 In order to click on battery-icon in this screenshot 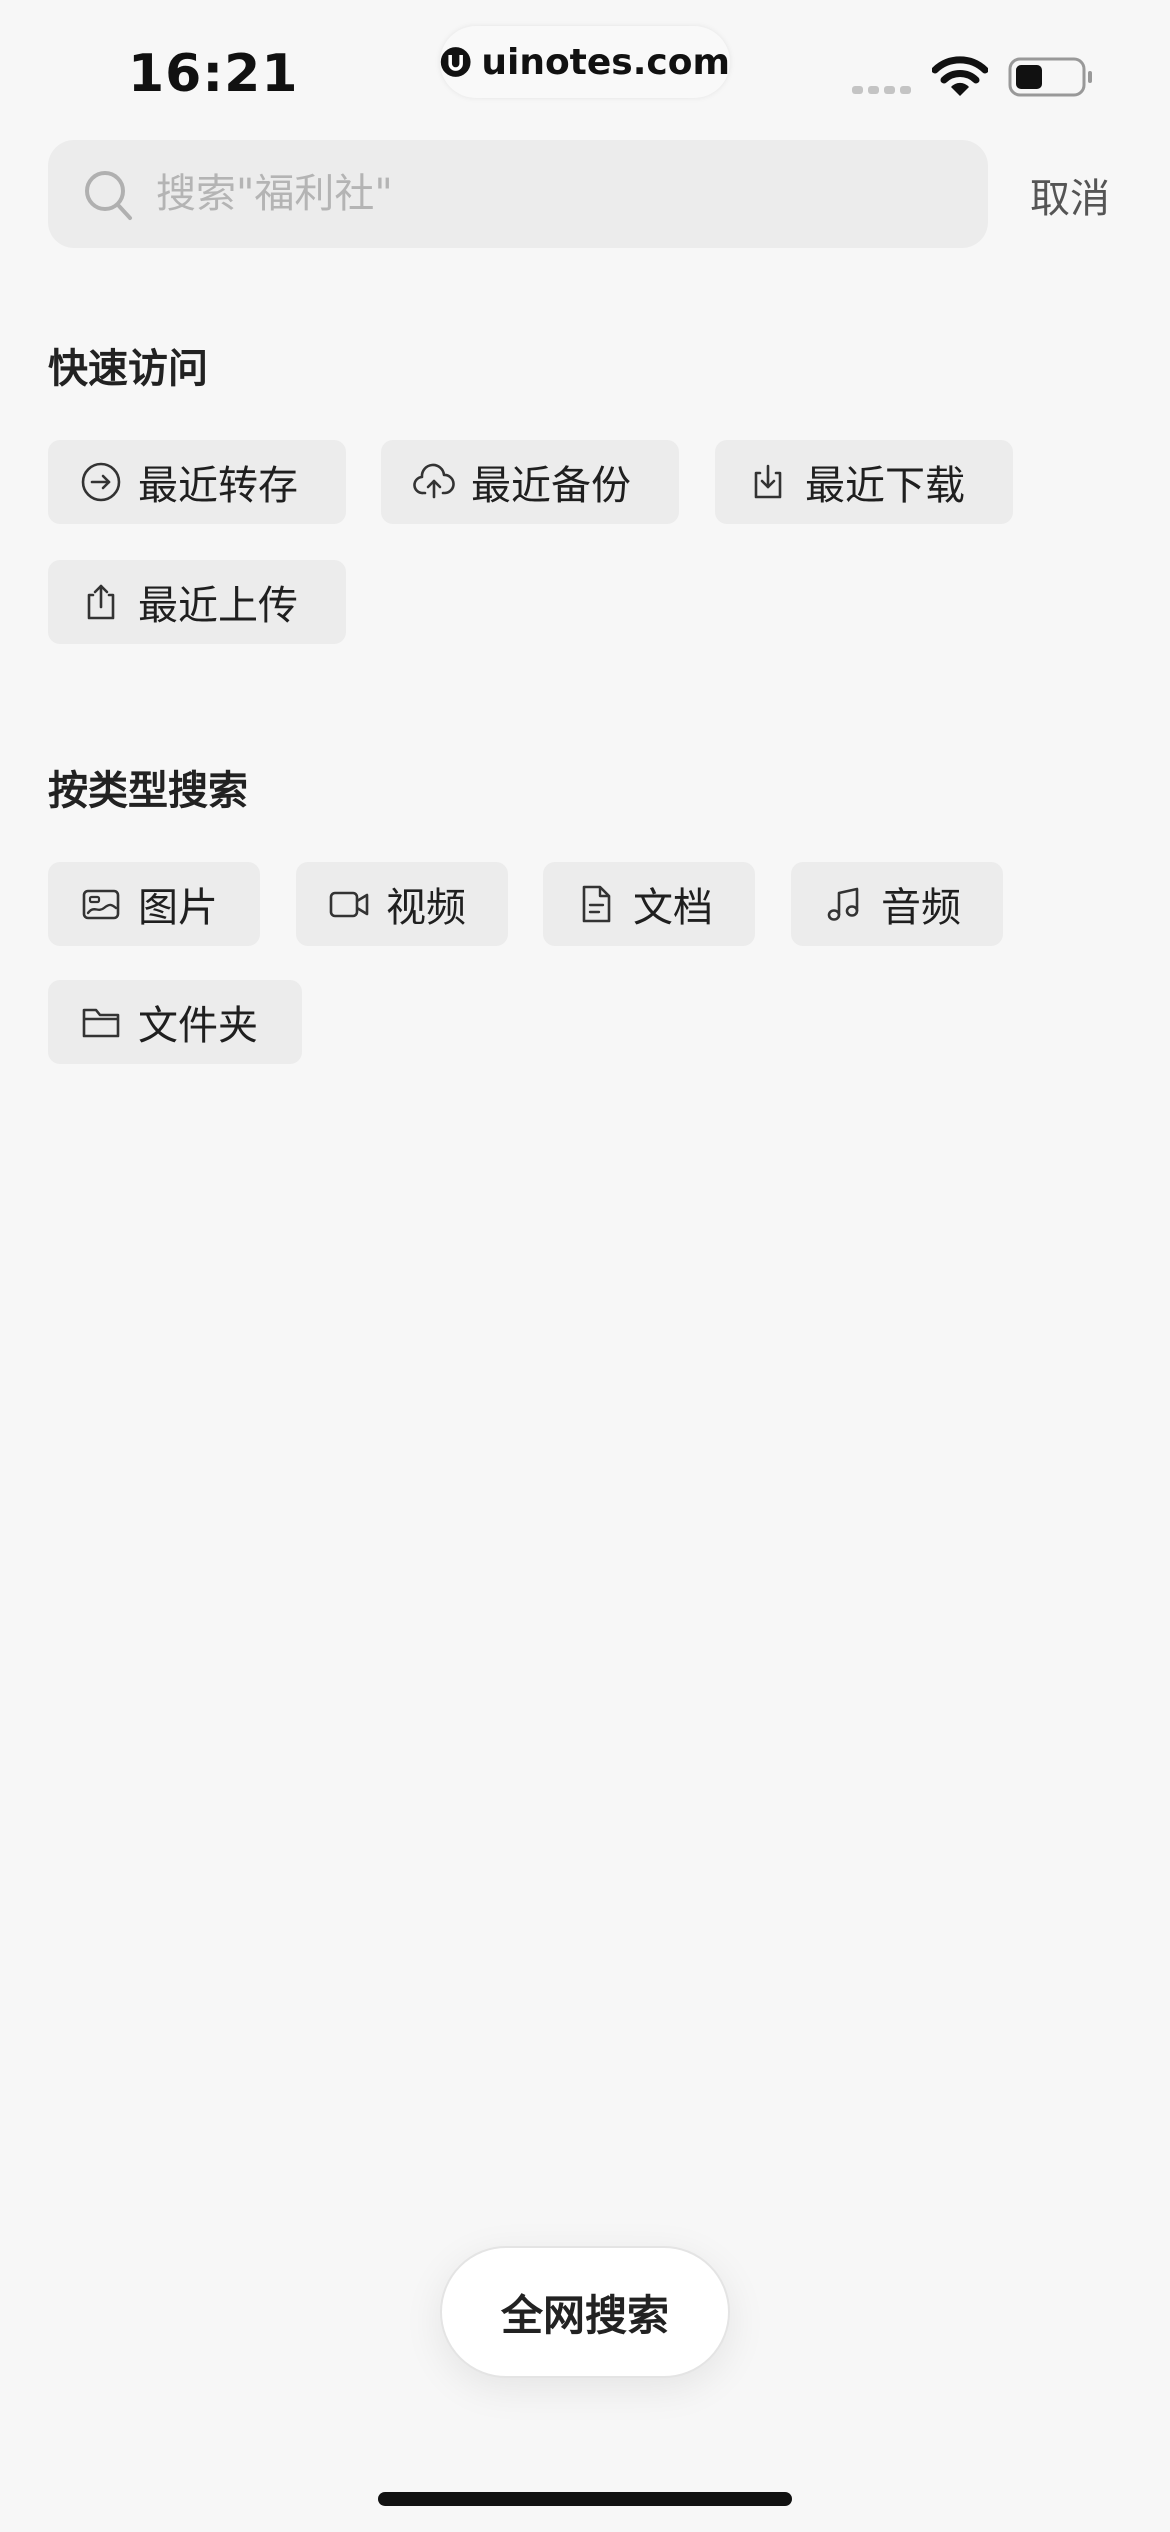, I will do `click(1050, 77)`.